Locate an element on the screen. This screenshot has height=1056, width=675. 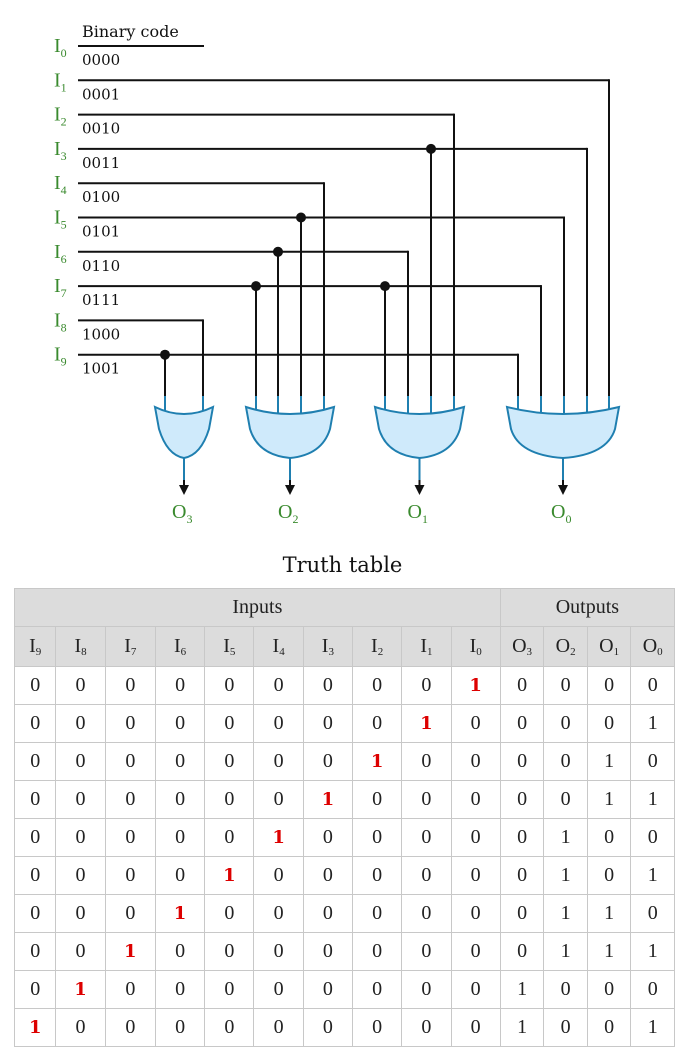
column-header-i2: I2 is located at coordinates (377, 646).